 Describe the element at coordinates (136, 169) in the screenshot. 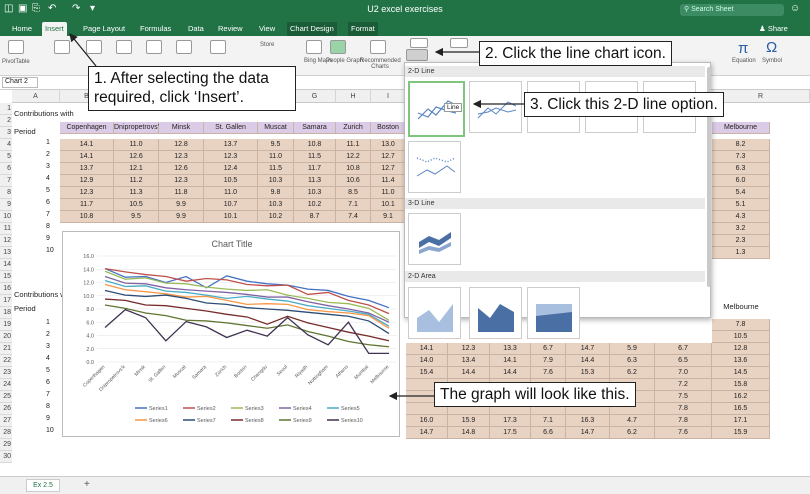

I see `data-cell: 12.1` at that location.